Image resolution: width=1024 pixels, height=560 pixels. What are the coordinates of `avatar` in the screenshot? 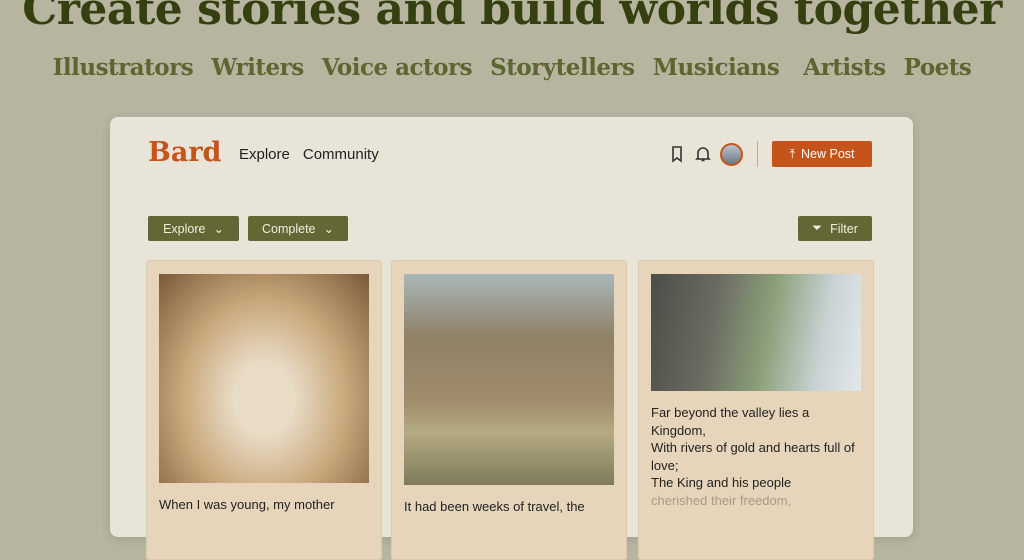 It's located at (731, 154).